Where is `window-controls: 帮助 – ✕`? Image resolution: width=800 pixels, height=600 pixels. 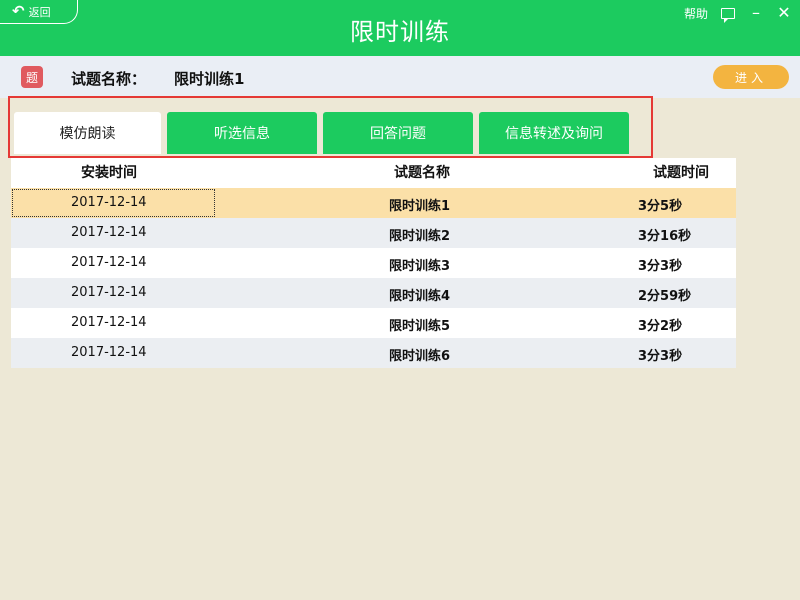 window-controls: 帮助 – ✕ is located at coordinates (738, 13).